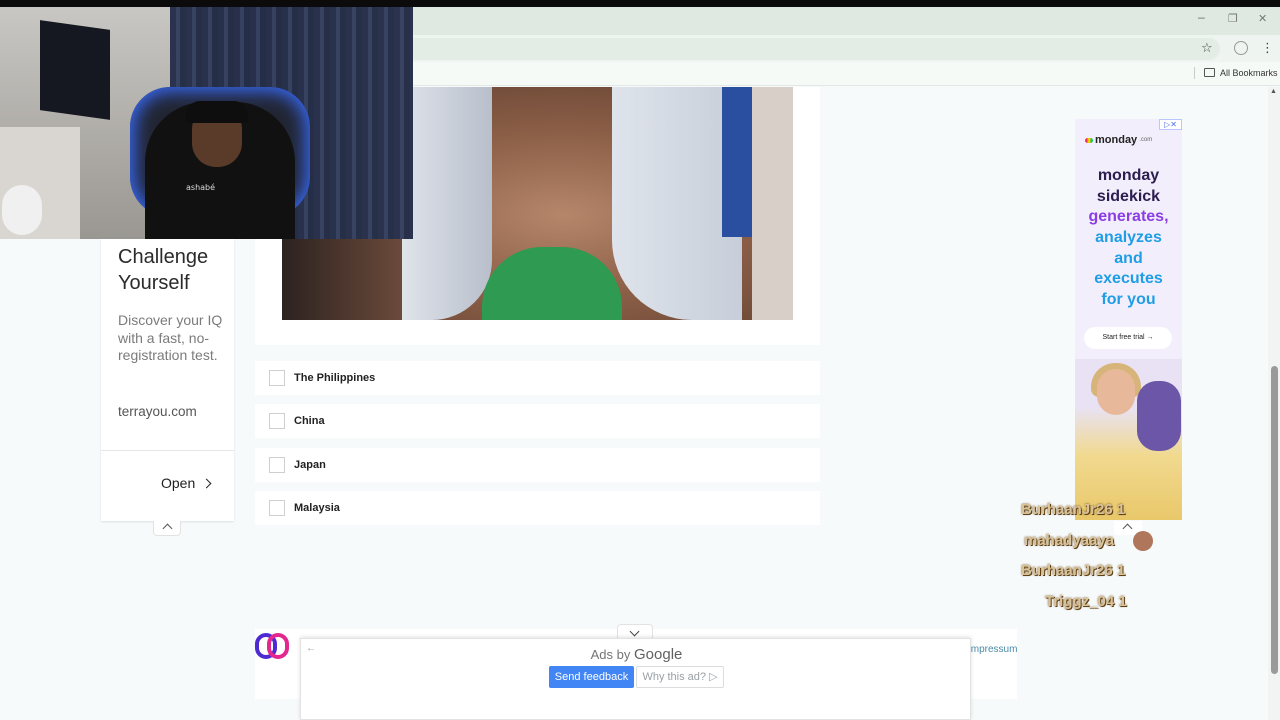  Describe the element at coordinates (1128, 175) in the screenshot. I see `ad-headline-line: monday` at that location.